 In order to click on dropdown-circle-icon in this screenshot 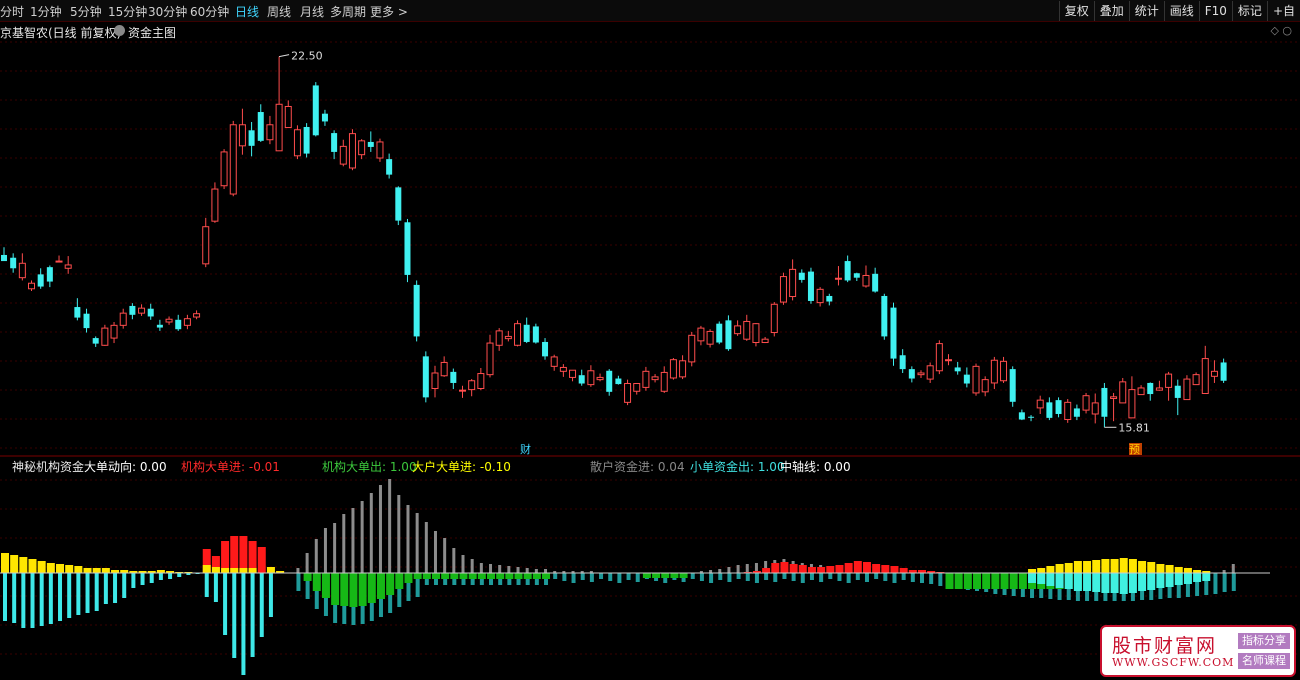, I will do `click(119, 30)`.